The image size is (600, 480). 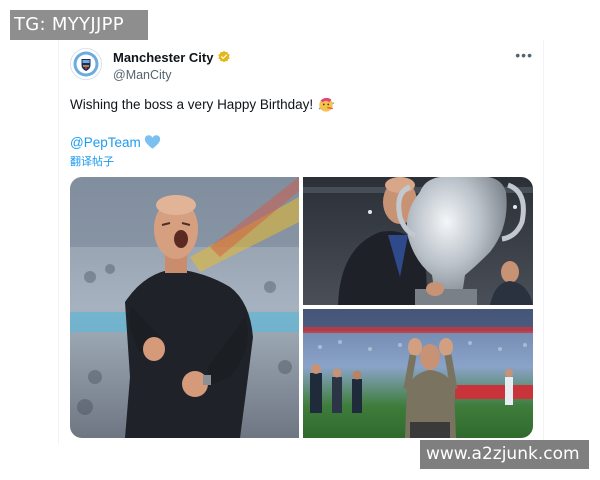 What do you see at coordinates (192, 104) in the screenshot?
I see `tweet-text: Wishing the boss a very Happy Birthday!` at bounding box center [192, 104].